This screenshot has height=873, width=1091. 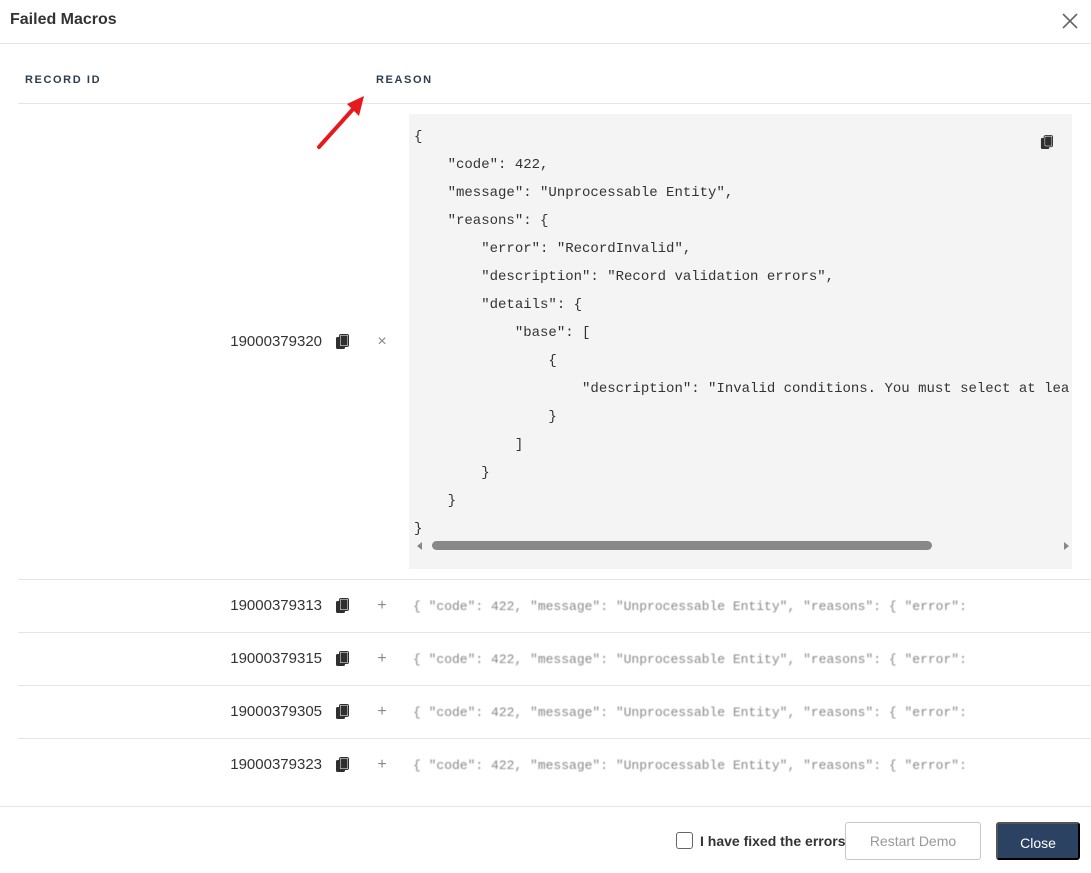 What do you see at coordinates (545, 22) in the screenshot?
I see `dialog-header: Failed Macros` at bounding box center [545, 22].